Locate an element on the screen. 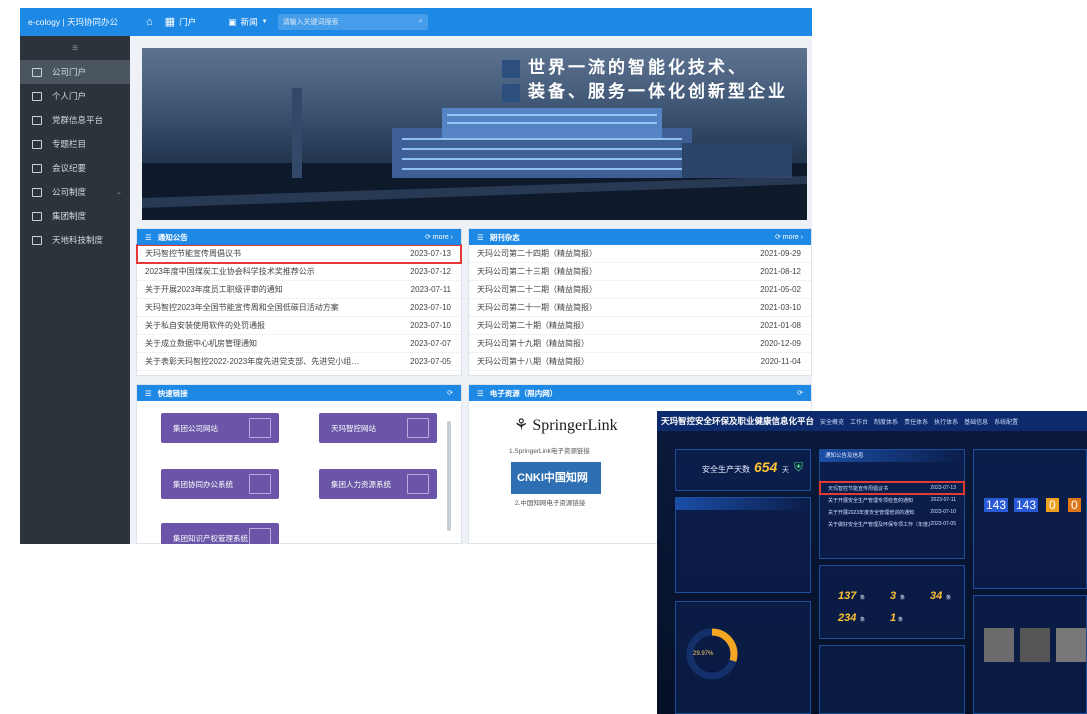  list-item: 天玛智控节能宣传周倡议书 2023-07-13 is located at coordinates (299, 254).